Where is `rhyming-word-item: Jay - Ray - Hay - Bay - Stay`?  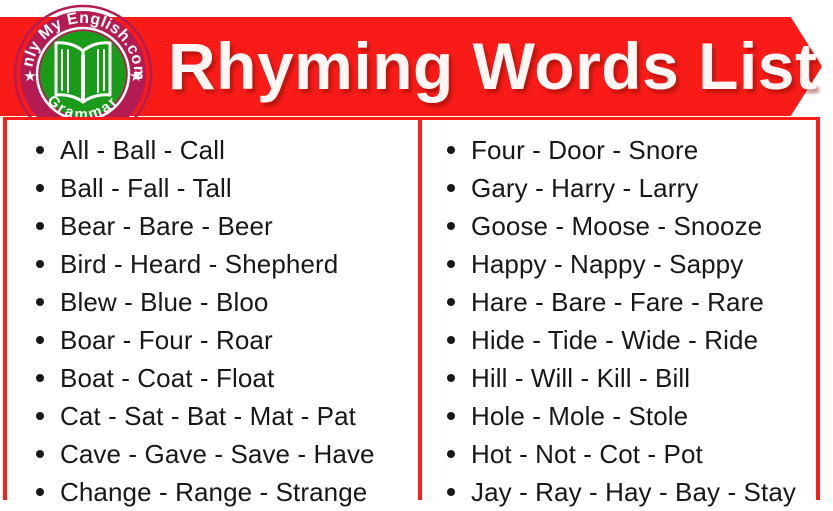 rhyming-word-item: Jay - Ray - Hay - Bay - Stay is located at coordinates (629, 492).